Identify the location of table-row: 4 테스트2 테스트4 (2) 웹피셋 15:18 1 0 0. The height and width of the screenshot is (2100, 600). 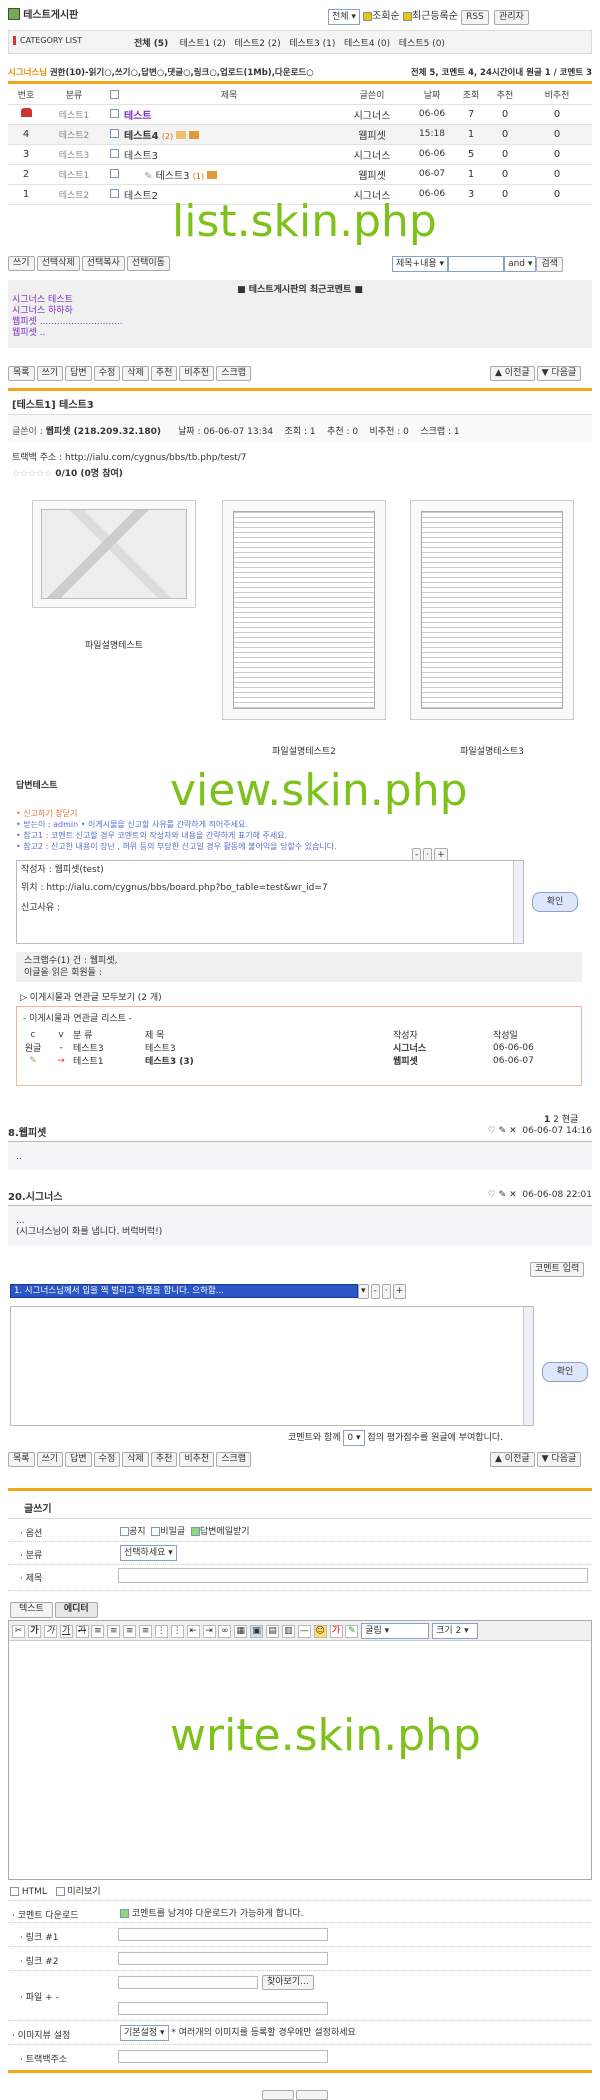
(300, 134).